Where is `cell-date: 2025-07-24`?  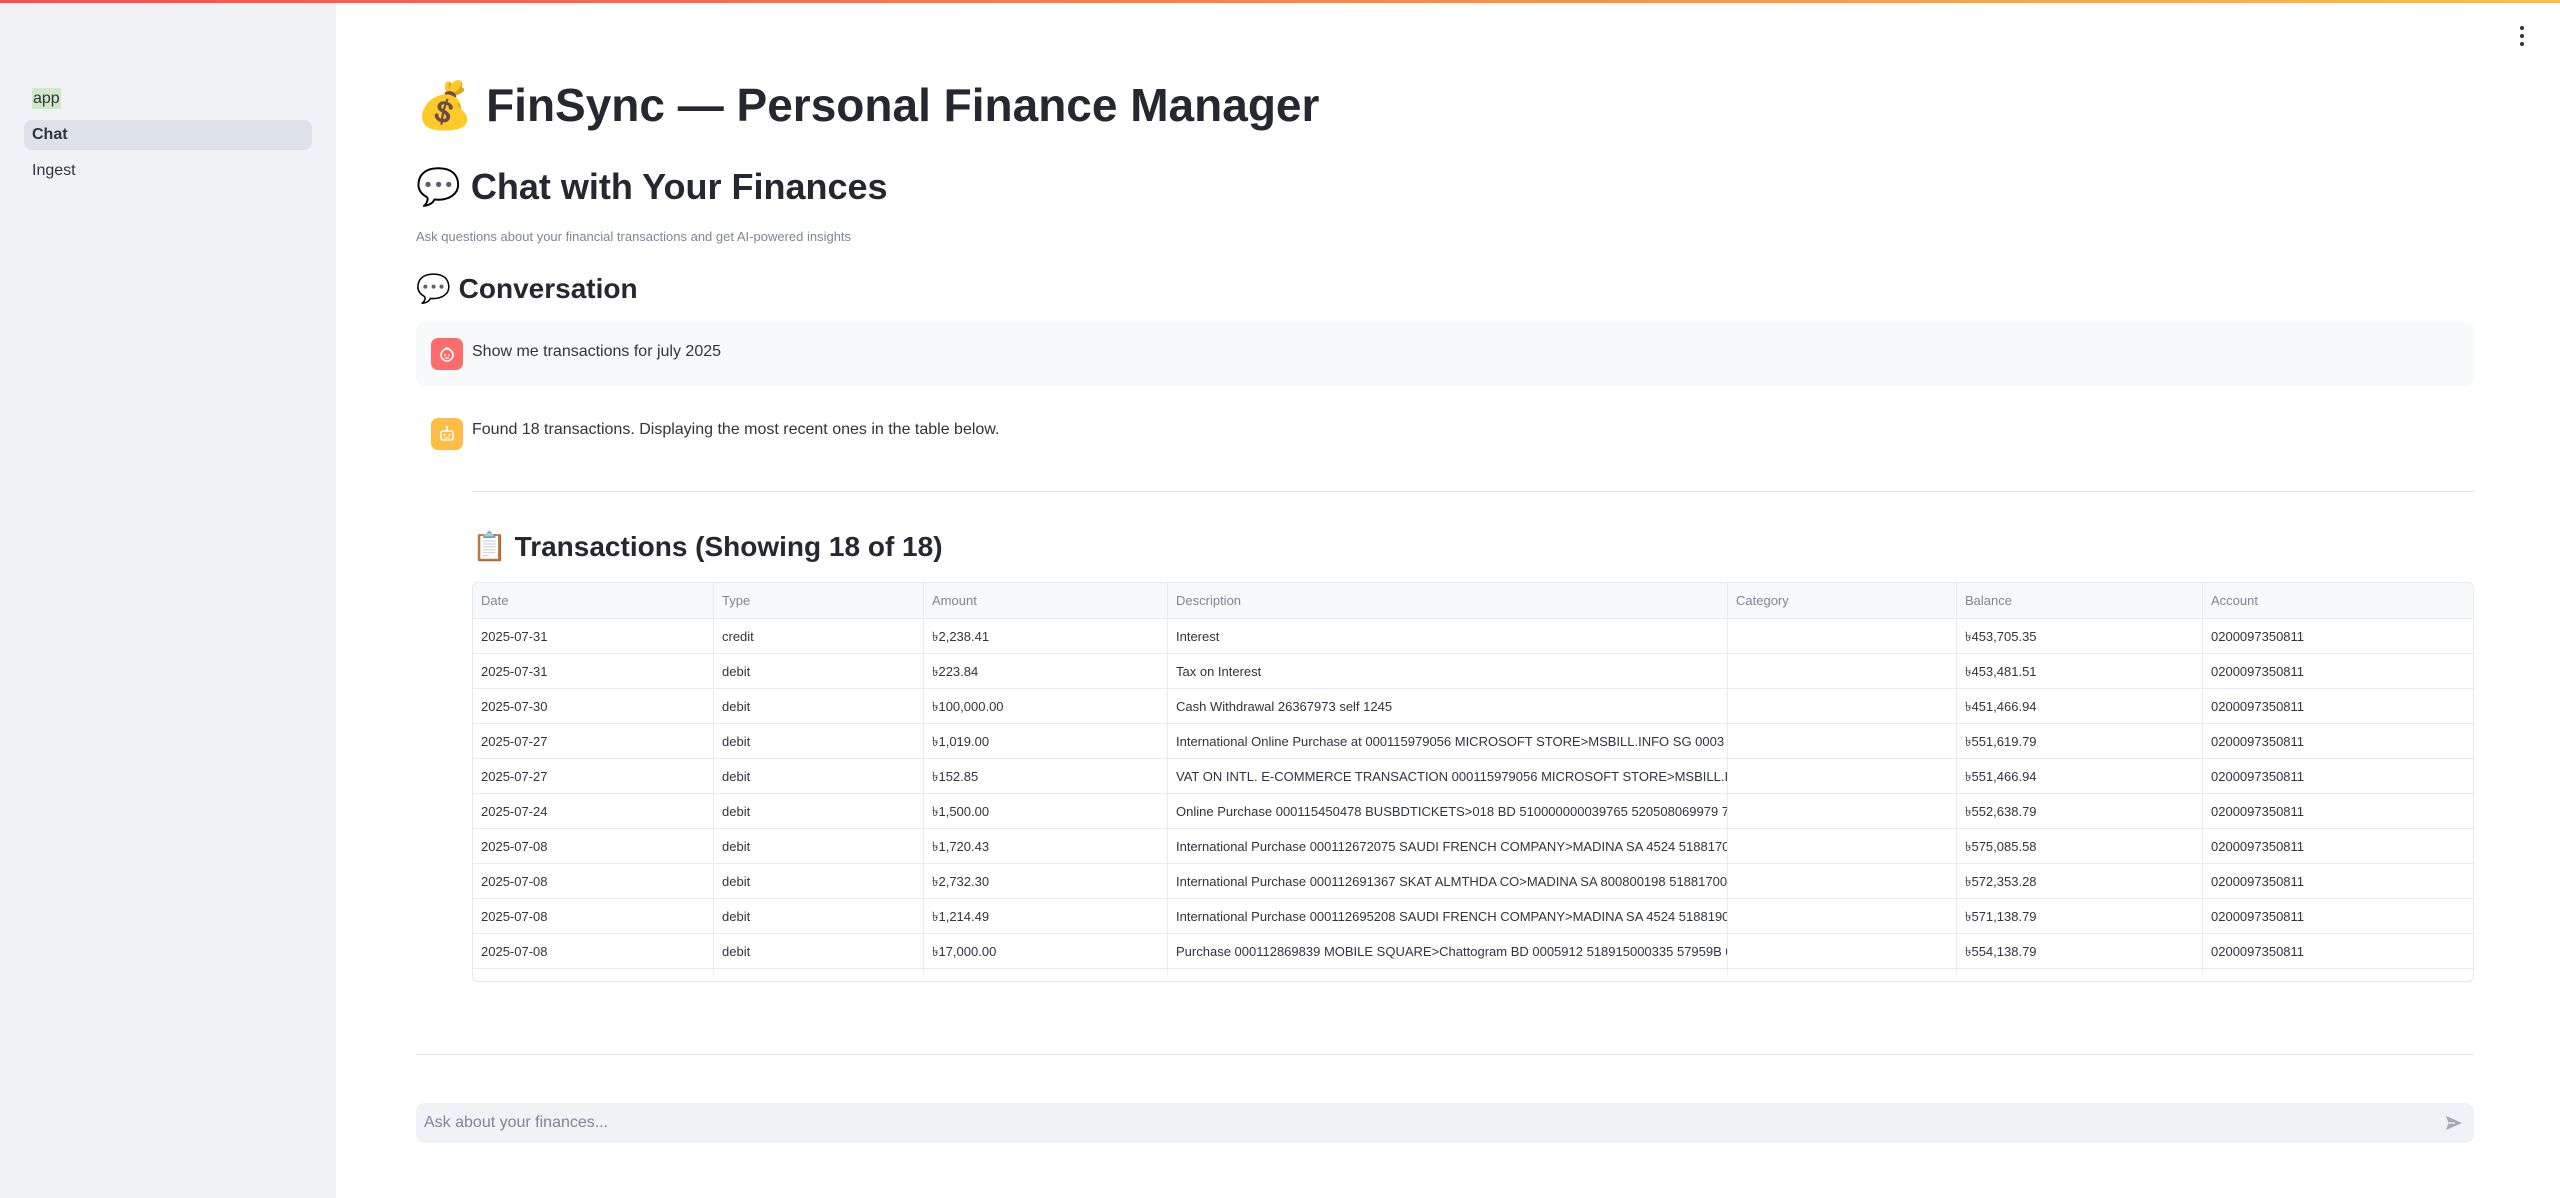
cell-date: 2025-07-24 is located at coordinates (593, 811).